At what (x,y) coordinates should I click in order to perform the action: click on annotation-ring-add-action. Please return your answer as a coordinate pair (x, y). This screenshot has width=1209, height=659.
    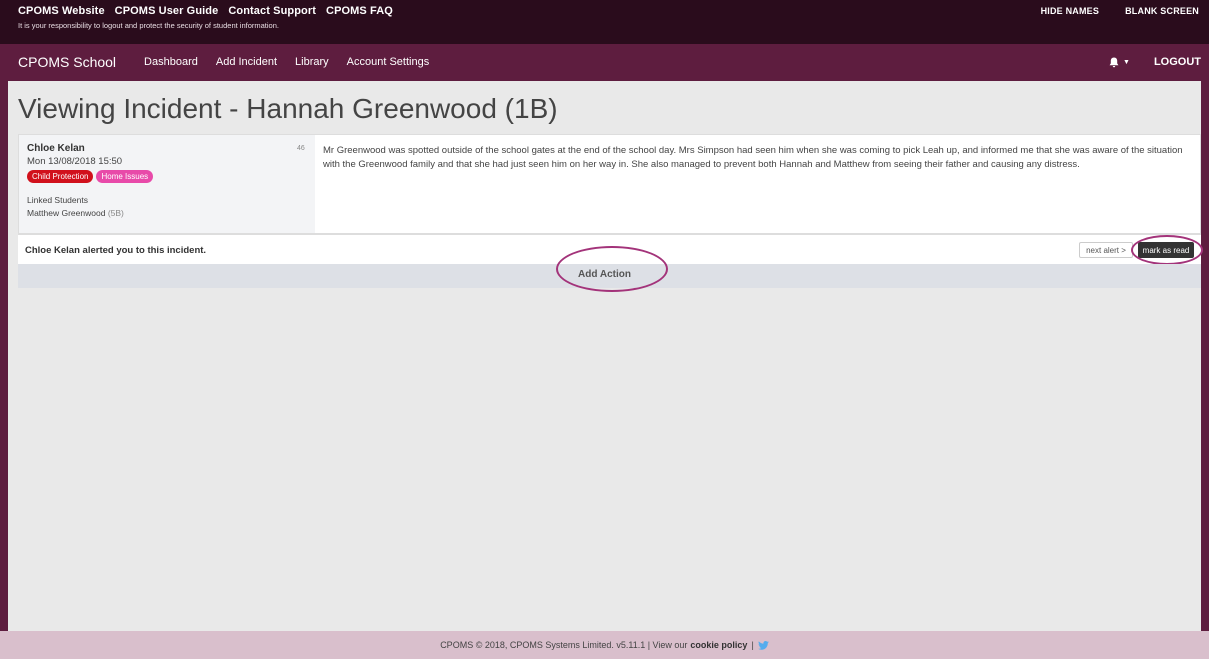
    Looking at the image, I should click on (612, 269).